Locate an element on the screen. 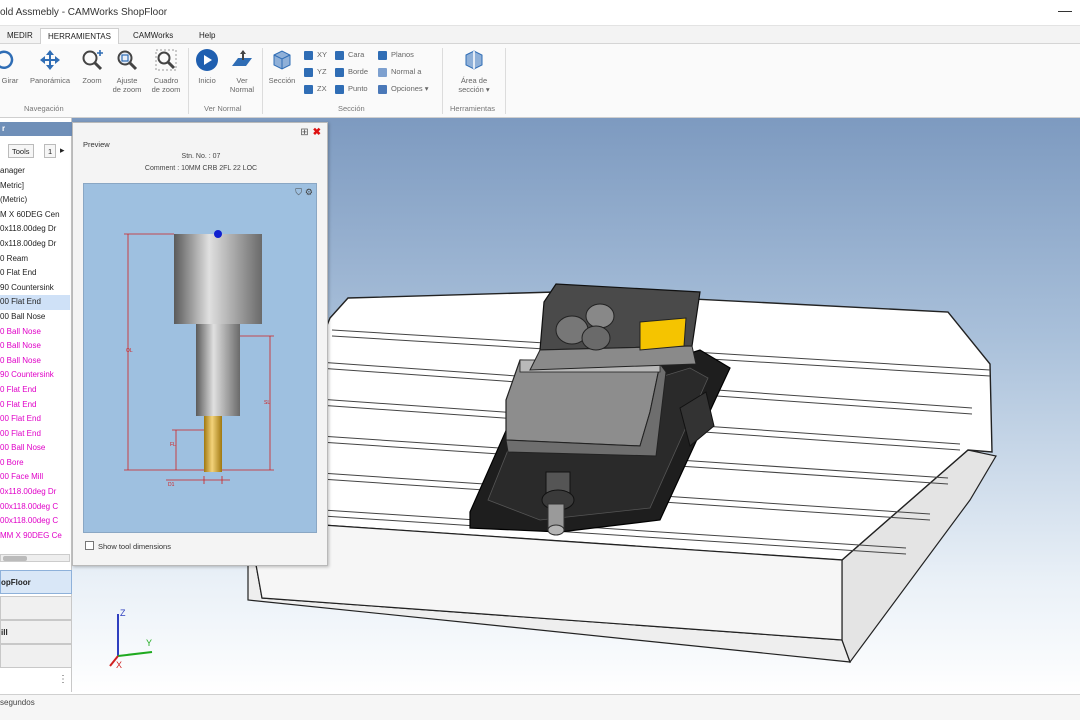 This screenshot has height=720, width=1080. tree-item: anager is located at coordinates (35, 171).